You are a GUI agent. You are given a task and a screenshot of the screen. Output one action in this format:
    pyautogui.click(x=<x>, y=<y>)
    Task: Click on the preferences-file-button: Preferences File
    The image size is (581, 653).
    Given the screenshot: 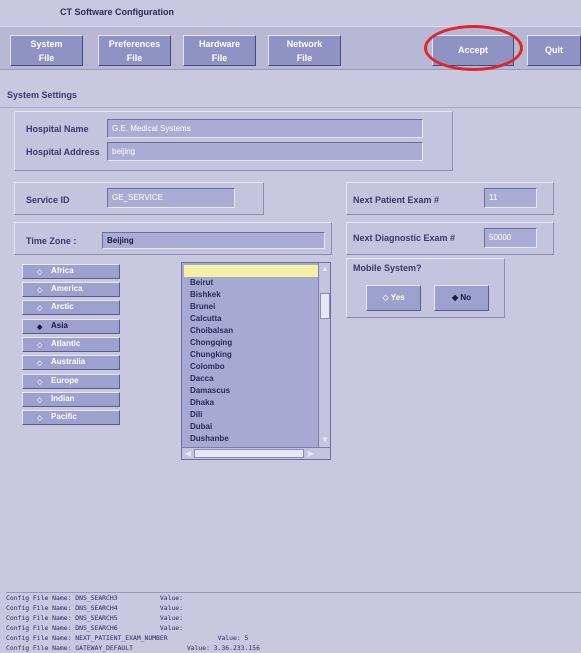 What is the action you would take?
    pyautogui.click(x=134, y=50)
    